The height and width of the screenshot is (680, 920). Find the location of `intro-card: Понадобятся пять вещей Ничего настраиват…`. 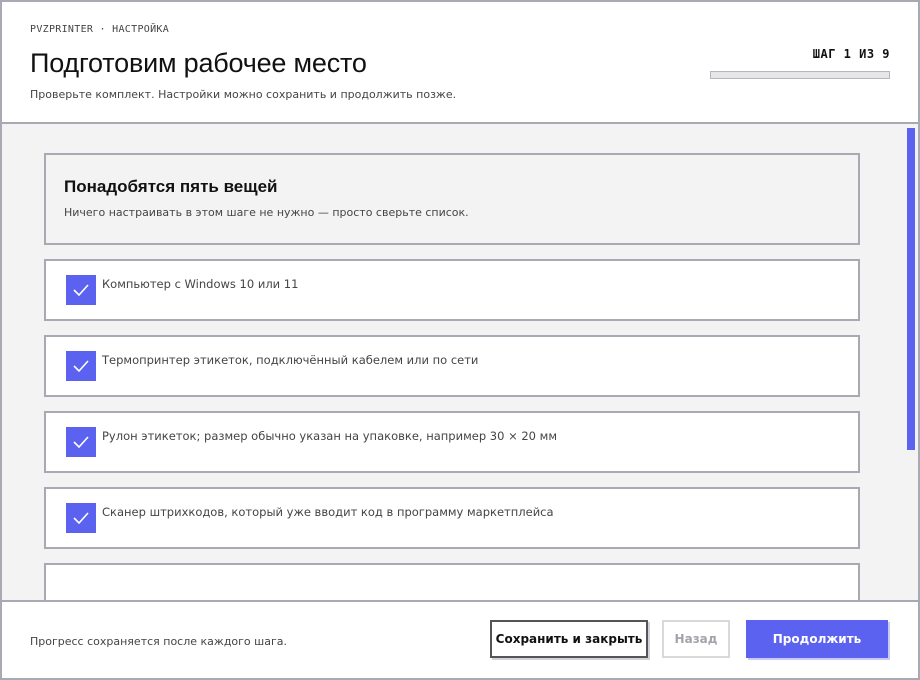

intro-card: Понадобятся пять вещей Ничего настраиват… is located at coordinates (452, 199).